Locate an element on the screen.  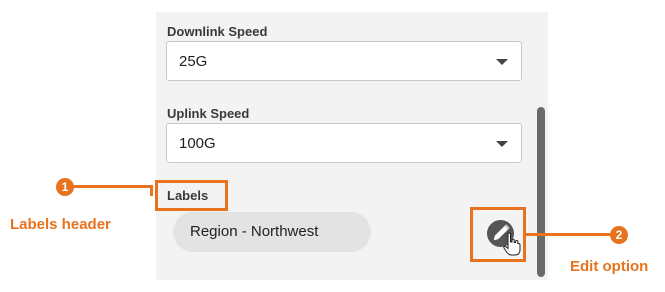
scrollbar is located at coordinates (541, 192).